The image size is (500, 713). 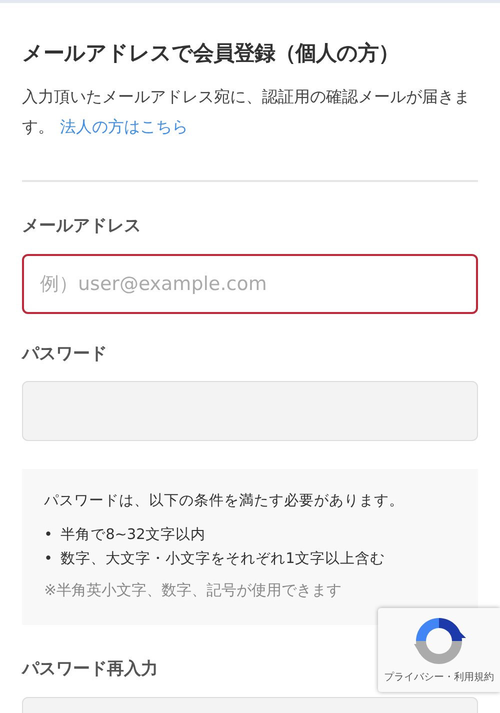 I want to click on field-label: パスワード, so click(x=64, y=354).